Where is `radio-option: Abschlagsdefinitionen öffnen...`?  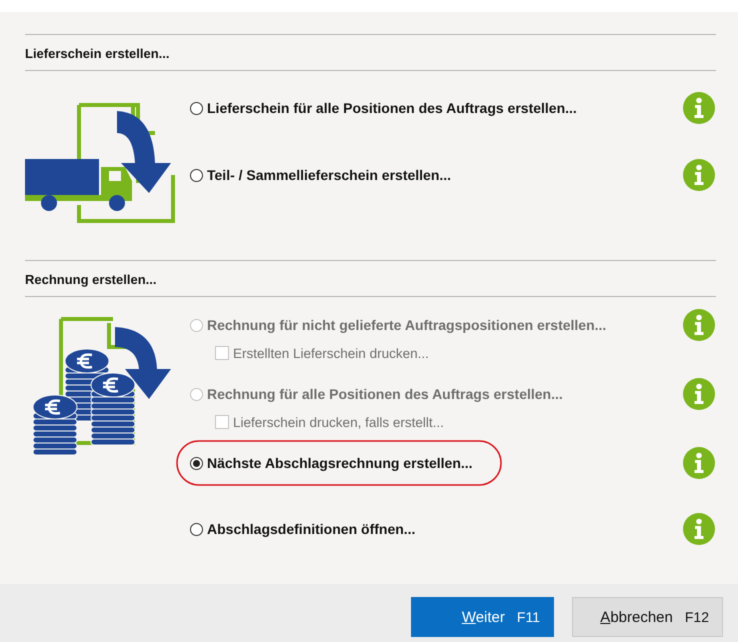 radio-option: Abschlagsdefinitionen öffnen... is located at coordinates (303, 529).